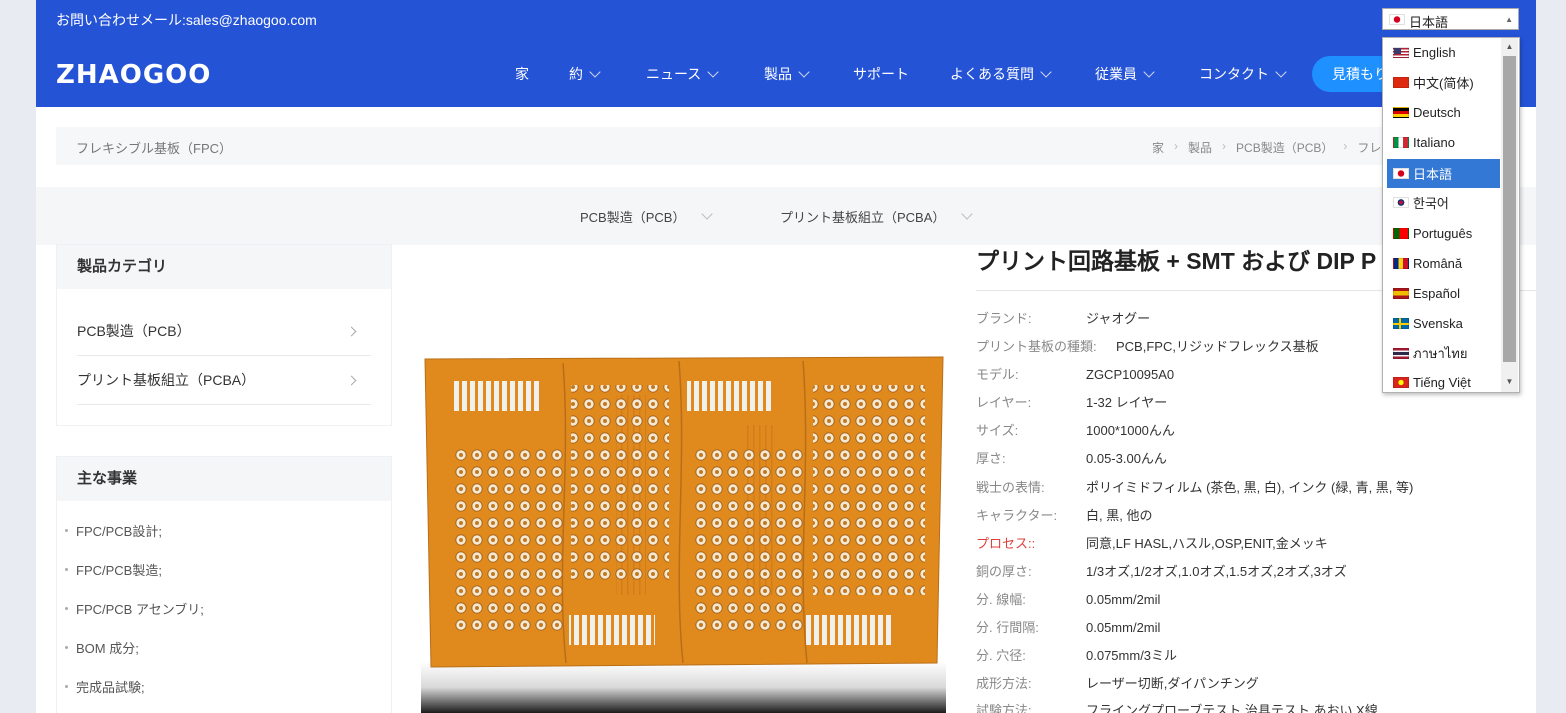 The image size is (1566, 713). What do you see at coordinates (110, 687) in the screenshot?
I see `list-item-label: 完成品試験;` at bounding box center [110, 687].